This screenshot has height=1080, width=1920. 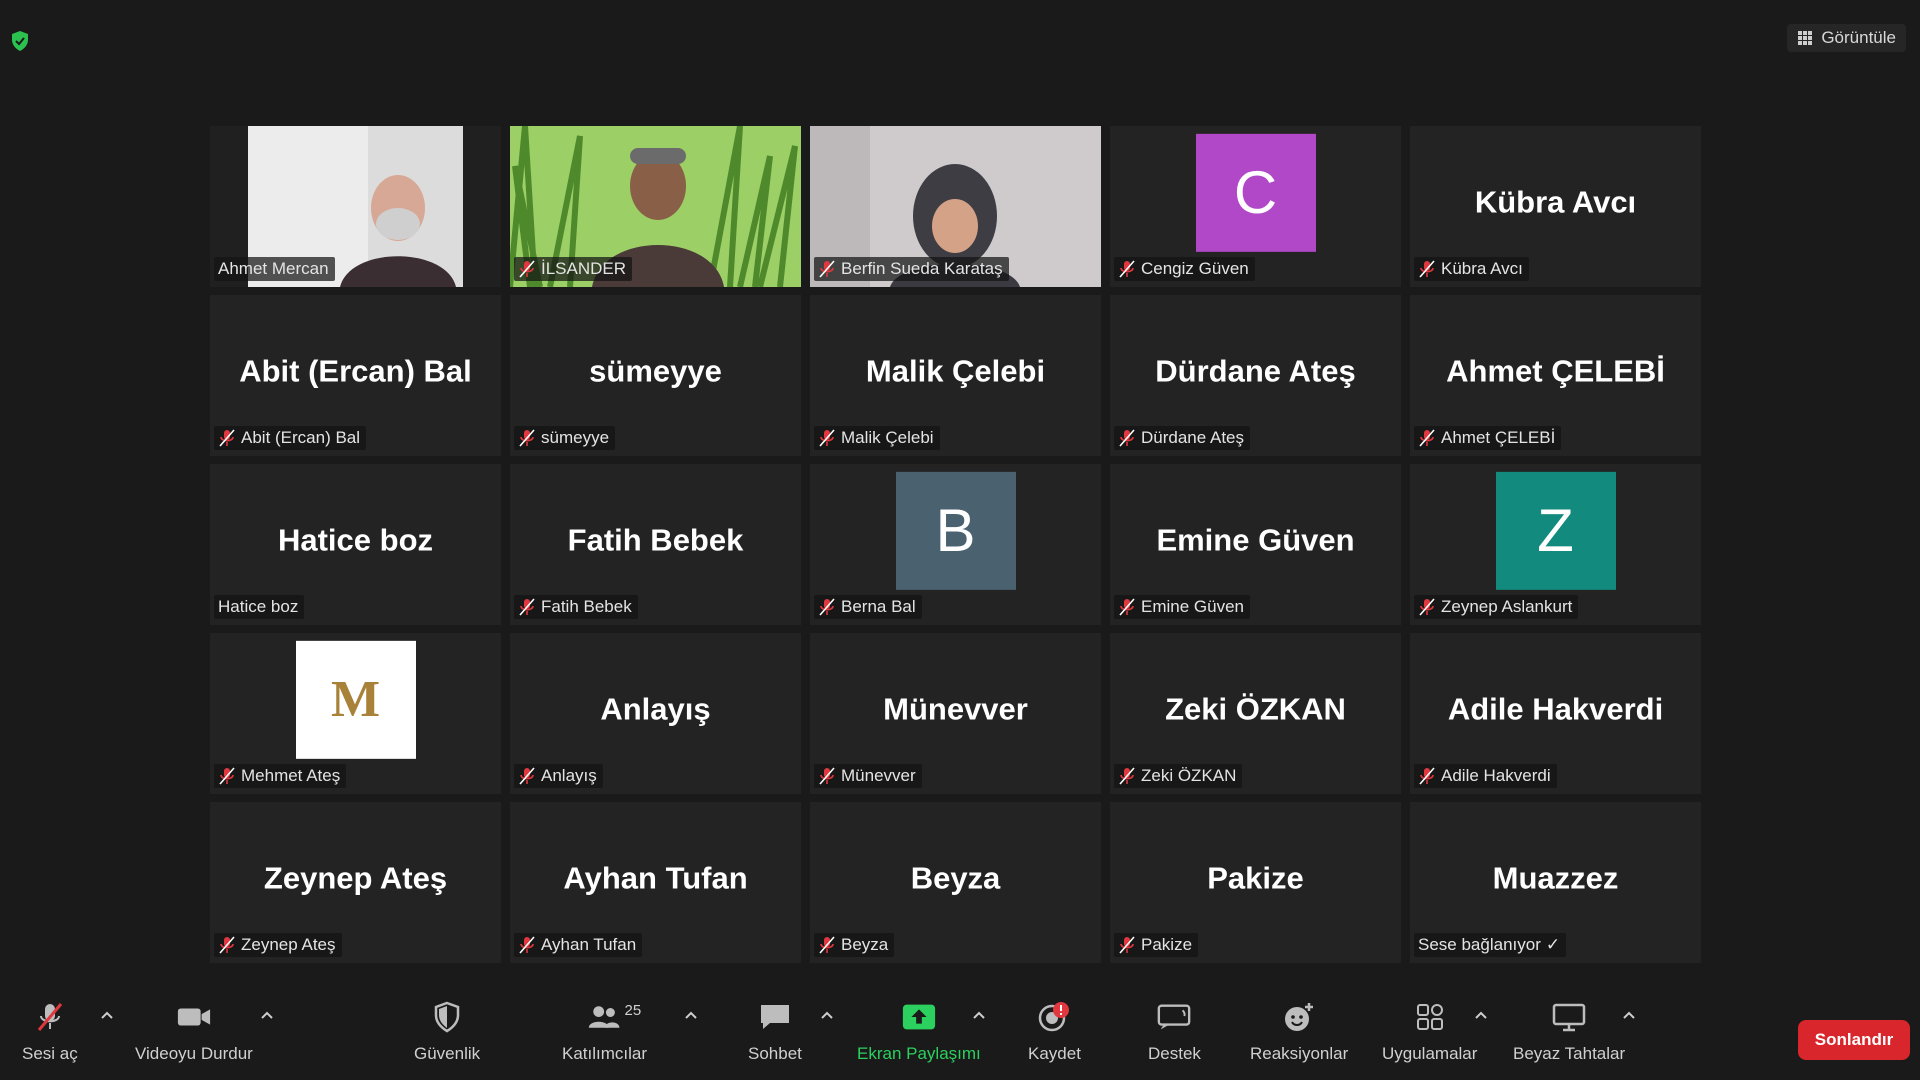 What do you see at coordinates (1555, 530) in the screenshot?
I see `participant-avatar: Z` at bounding box center [1555, 530].